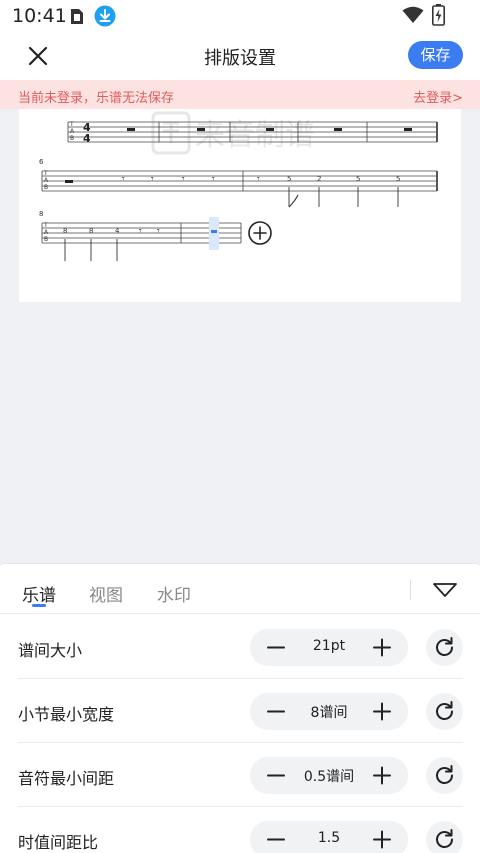 The height and width of the screenshot is (853, 480). Describe the element at coordinates (58, 842) in the screenshot. I see `setting-label: 时值间距比` at that location.